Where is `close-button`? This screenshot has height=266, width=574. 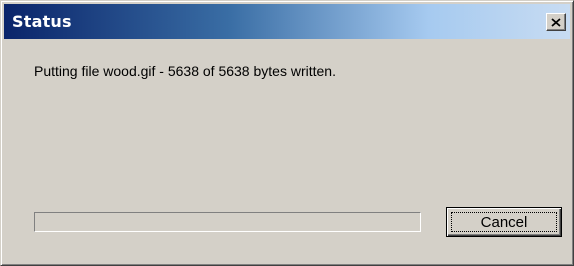 close-button is located at coordinates (556, 22).